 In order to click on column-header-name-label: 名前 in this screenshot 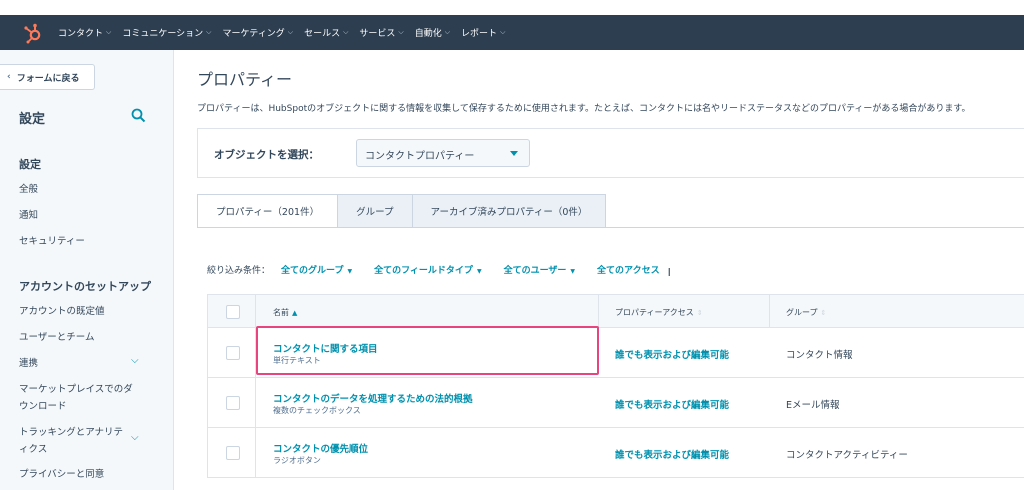, I will do `click(281, 312)`.